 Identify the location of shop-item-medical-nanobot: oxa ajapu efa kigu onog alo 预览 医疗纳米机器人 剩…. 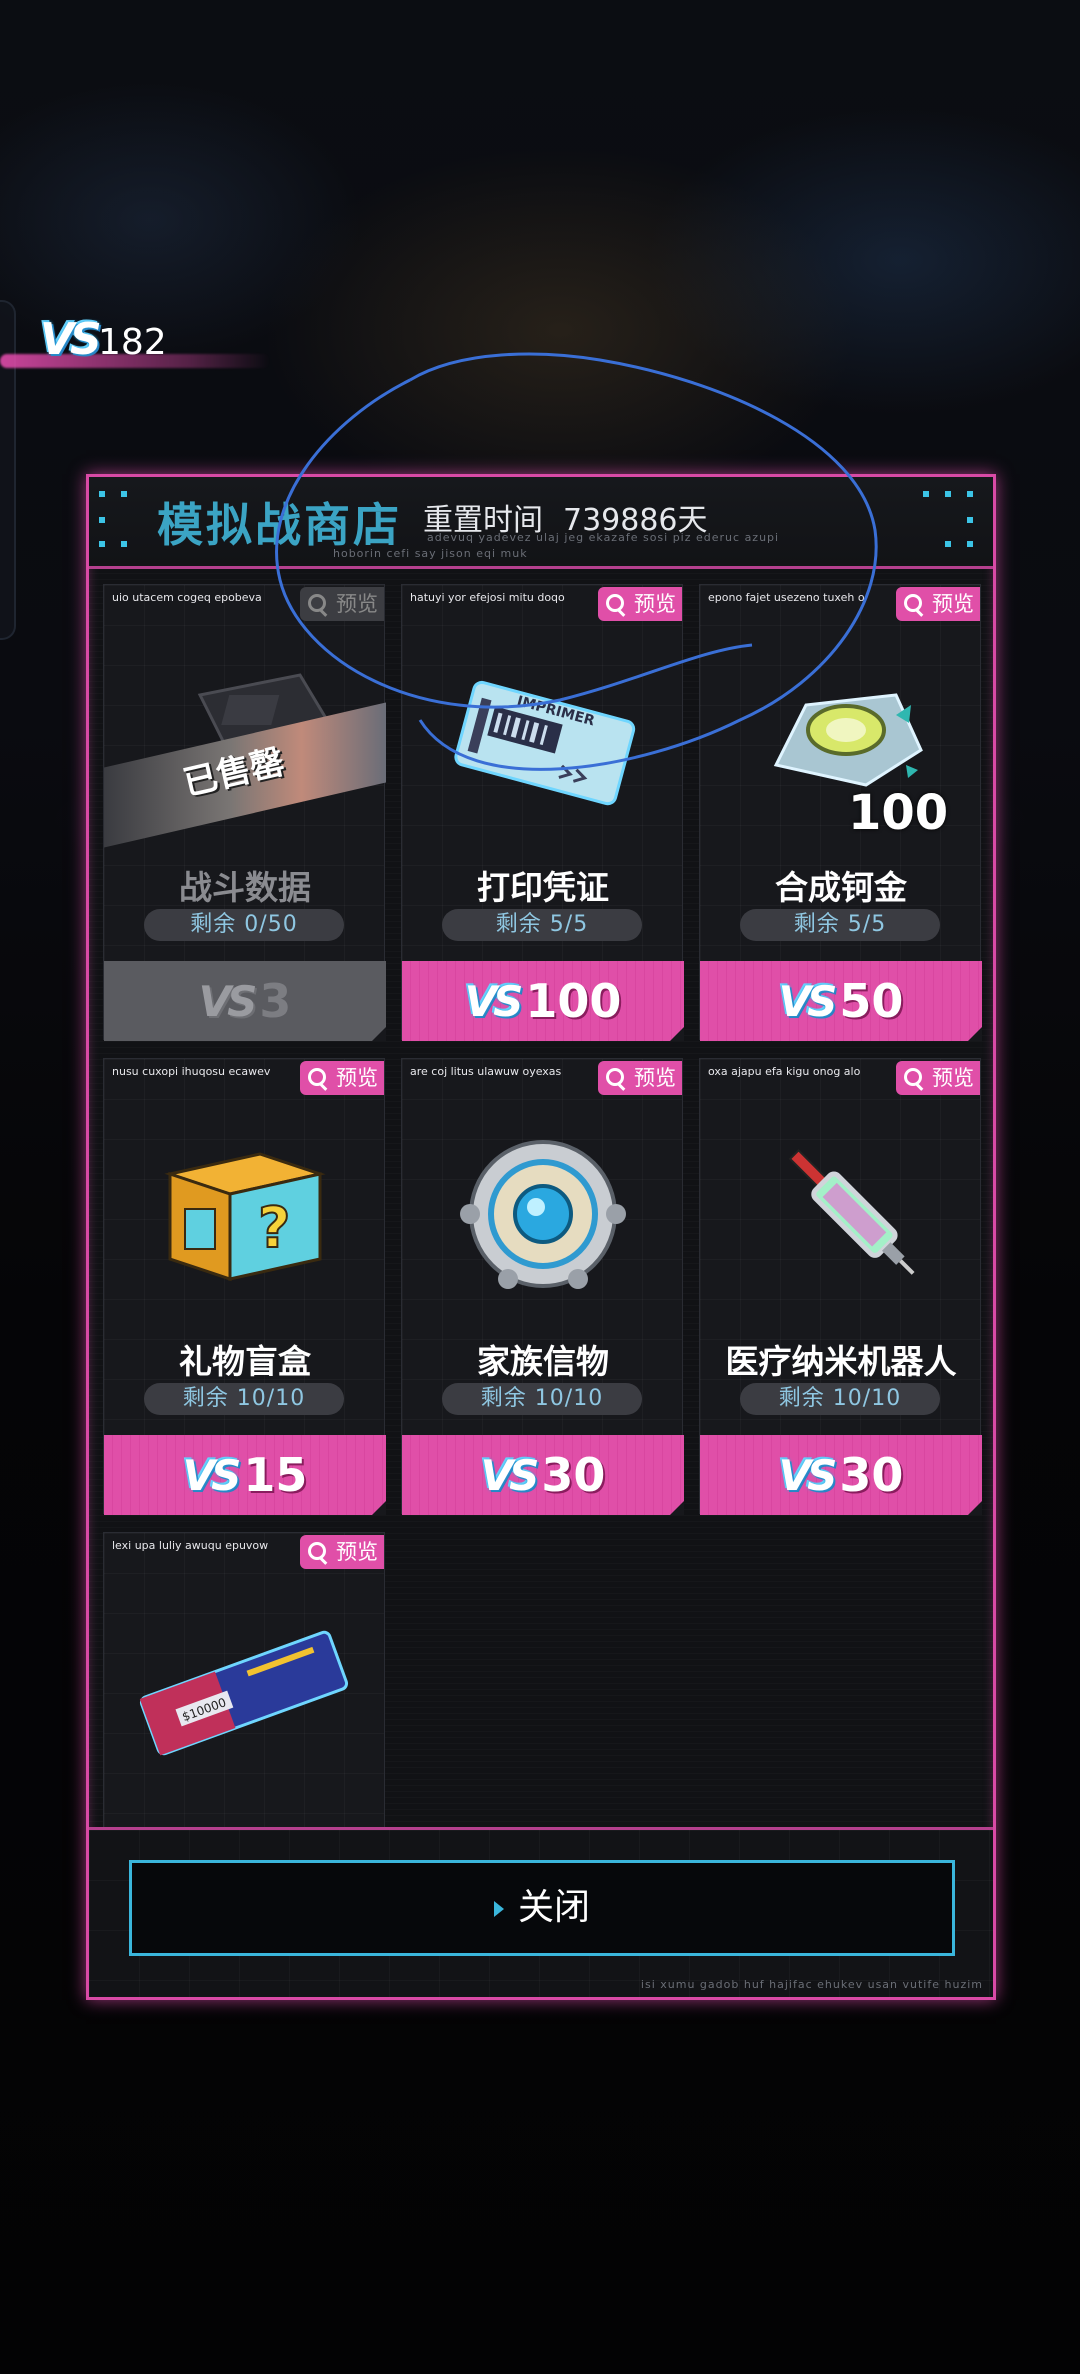
(840, 1286).